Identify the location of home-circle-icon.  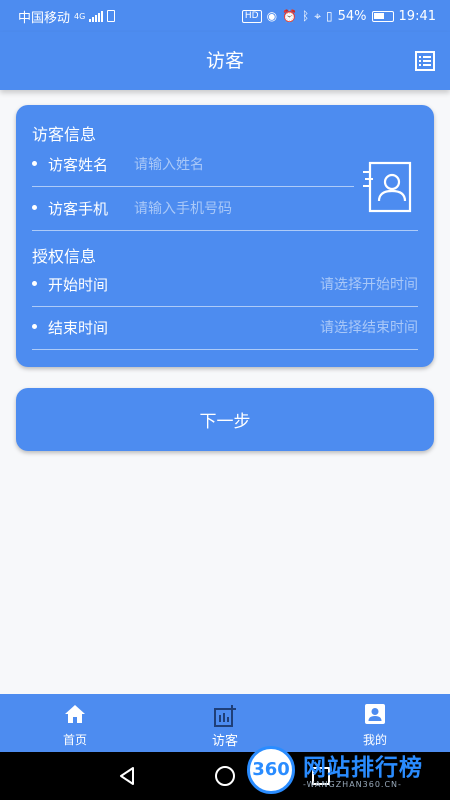
(225, 776).